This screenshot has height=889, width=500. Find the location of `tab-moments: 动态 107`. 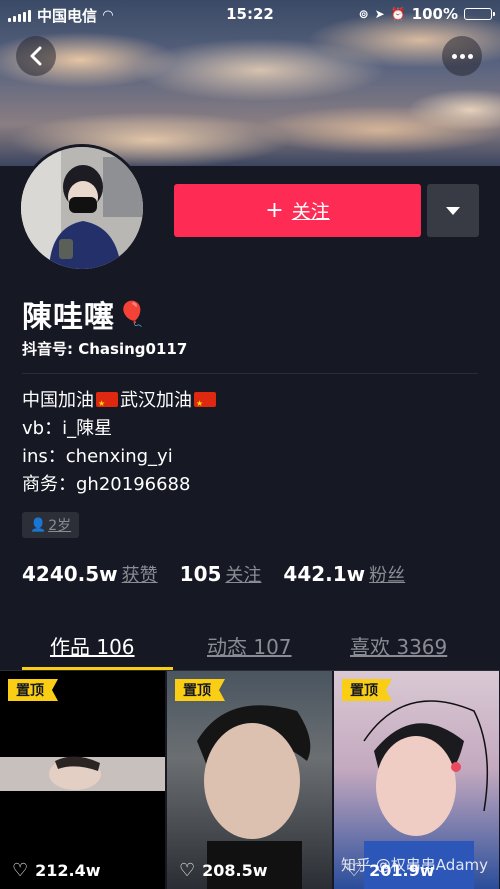

tab-moments: 动态 107 is located at coordinates (249, 645).